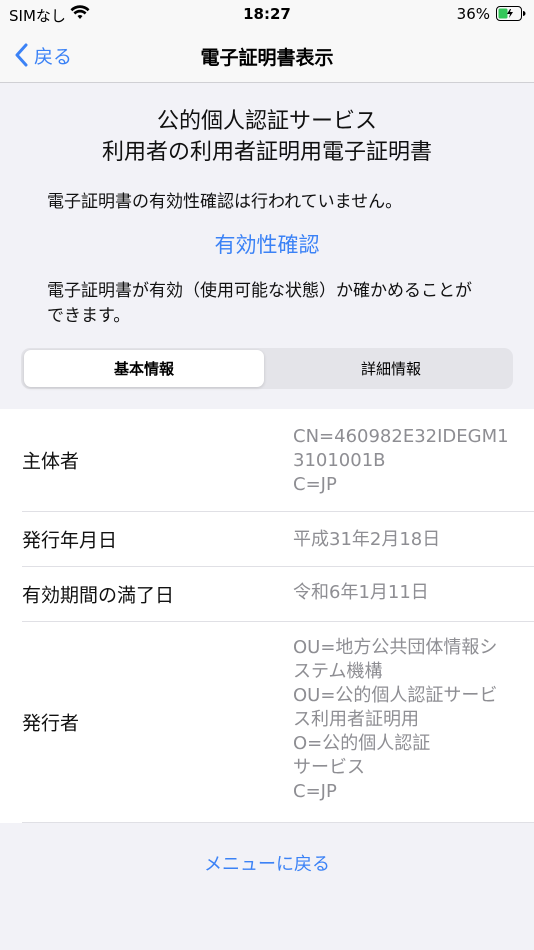  Describe the element at coordinates (278, 594) in the screenshot. I see `table-row: 有効期間の満了日 令和6年1月11日` at that location.